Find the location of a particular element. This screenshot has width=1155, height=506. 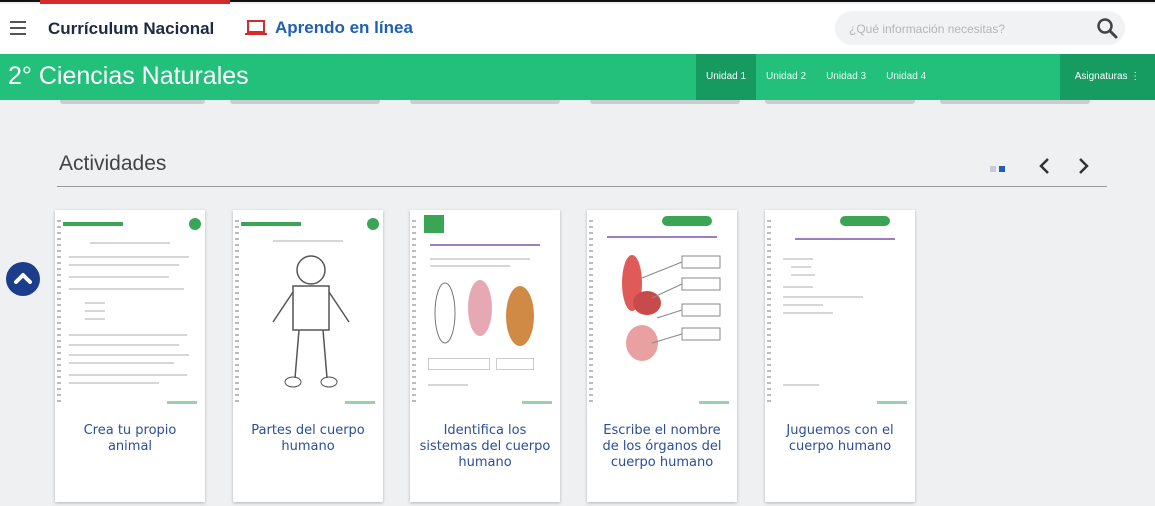

tab-unidad-1: Unidad 1 is located at coordinates (726, 77).